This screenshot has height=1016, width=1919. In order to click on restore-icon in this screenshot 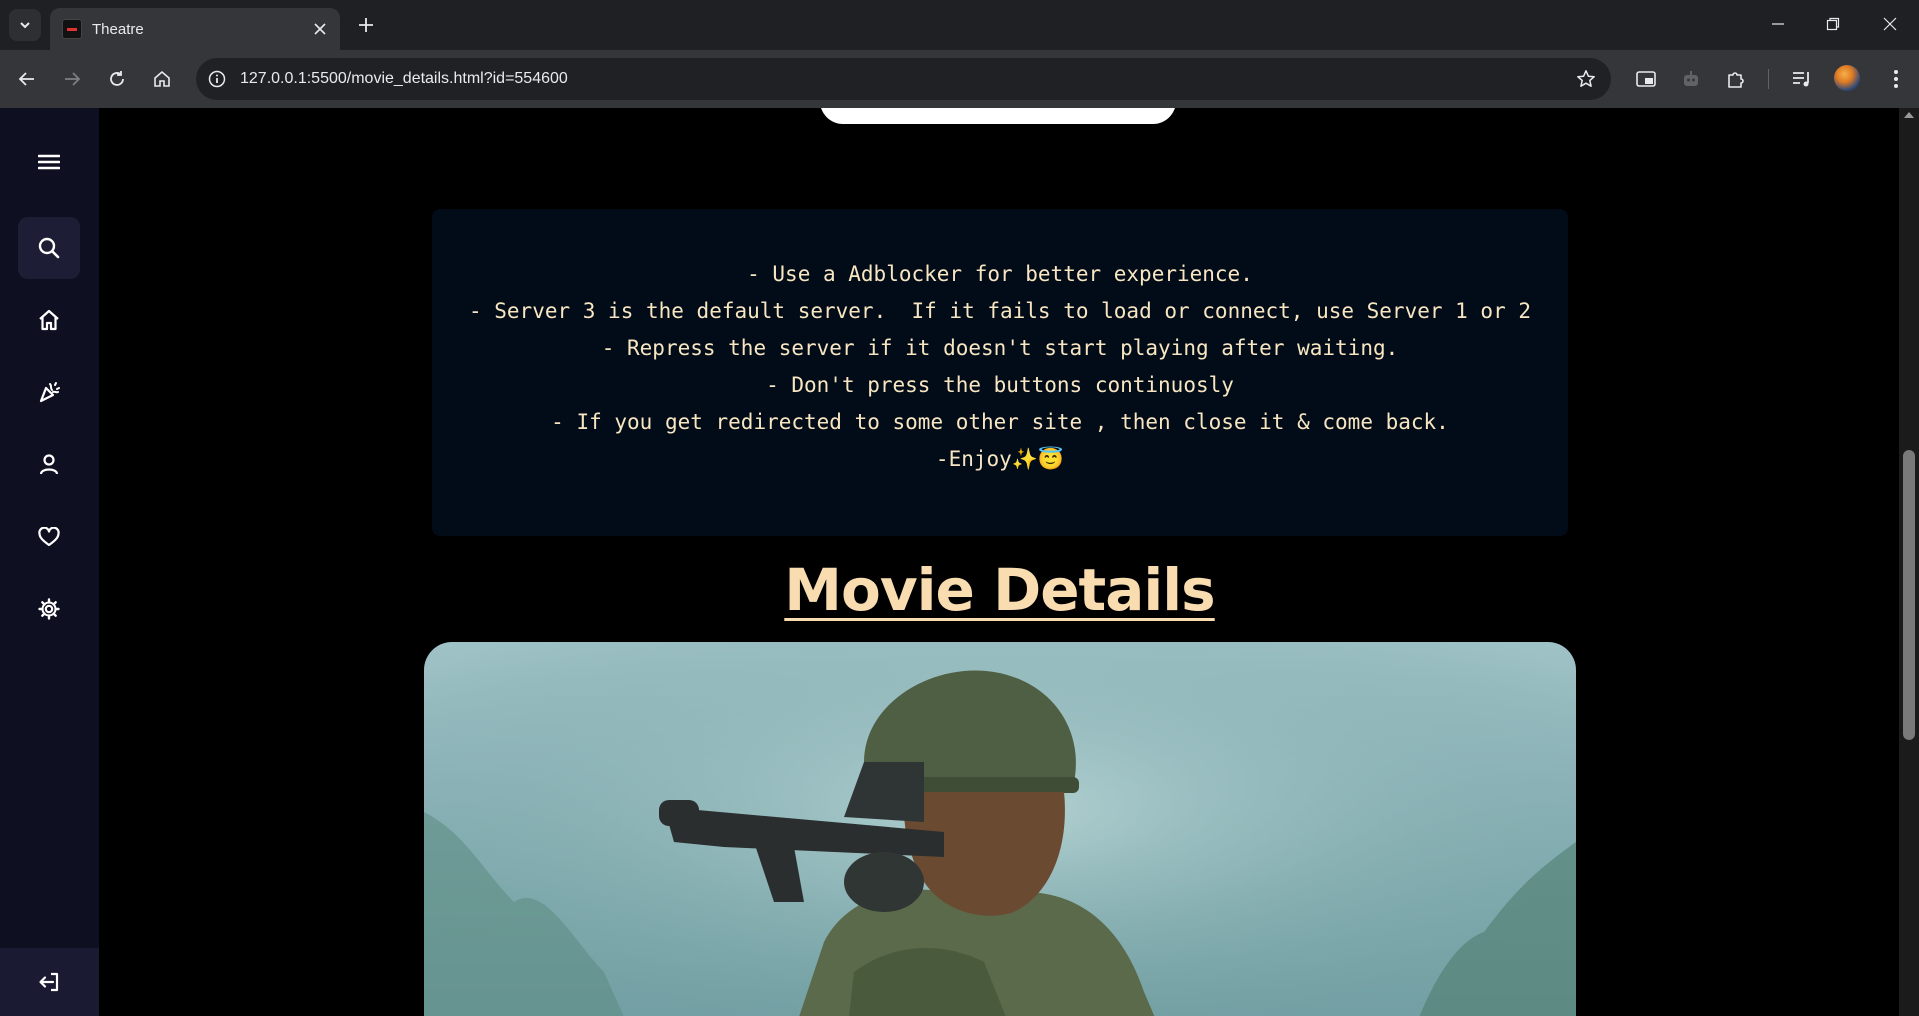, I will do `click(1833, 24)`.